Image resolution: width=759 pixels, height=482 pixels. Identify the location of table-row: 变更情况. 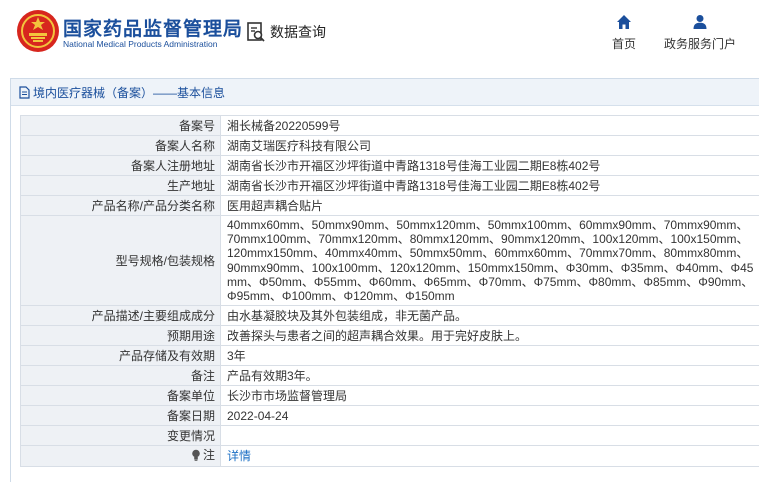
(389, 436).